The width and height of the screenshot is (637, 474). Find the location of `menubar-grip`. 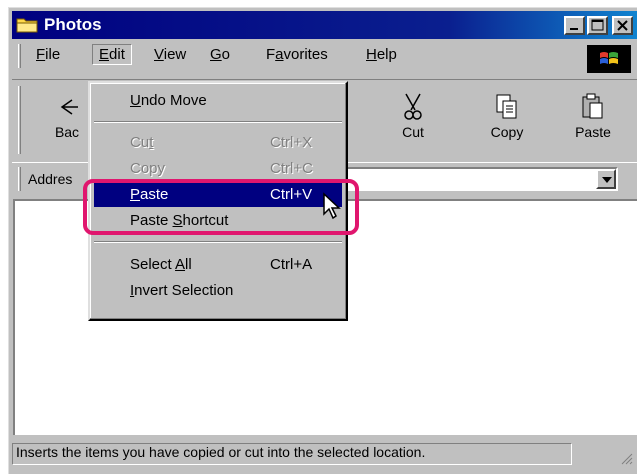

menubar-grip is located at coordinates (19, 56).